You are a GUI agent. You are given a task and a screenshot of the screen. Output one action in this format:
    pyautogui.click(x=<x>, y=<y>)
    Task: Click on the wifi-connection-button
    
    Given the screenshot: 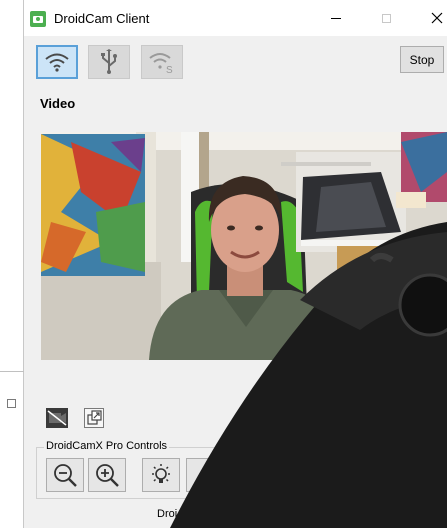 What is the action you would take?
    pyautogui.click(x=57, y=62)
    